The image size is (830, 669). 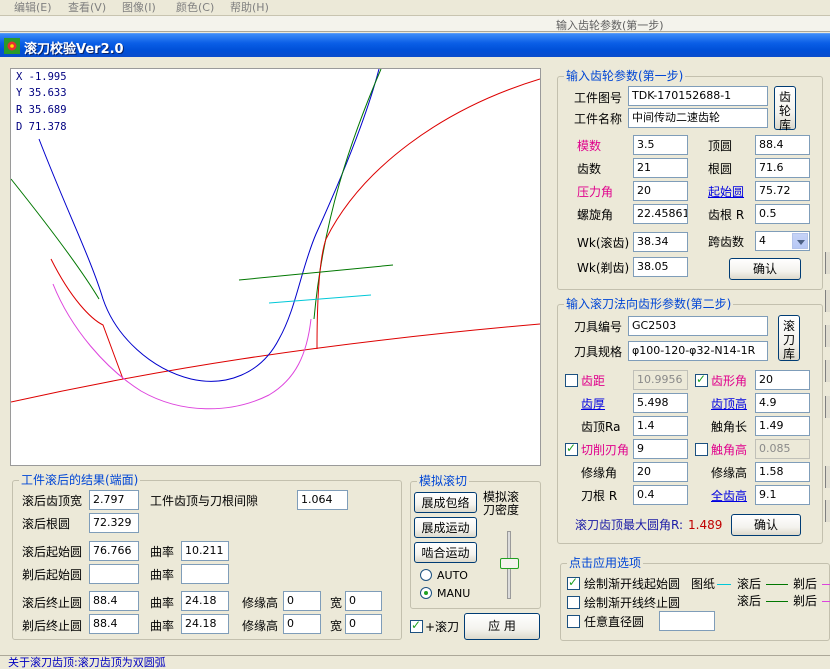 What do you see at coordinates (114, 523) in the screenshot?
I see `after-hob-root-field: 72.329` at bounding box center [114, 523].